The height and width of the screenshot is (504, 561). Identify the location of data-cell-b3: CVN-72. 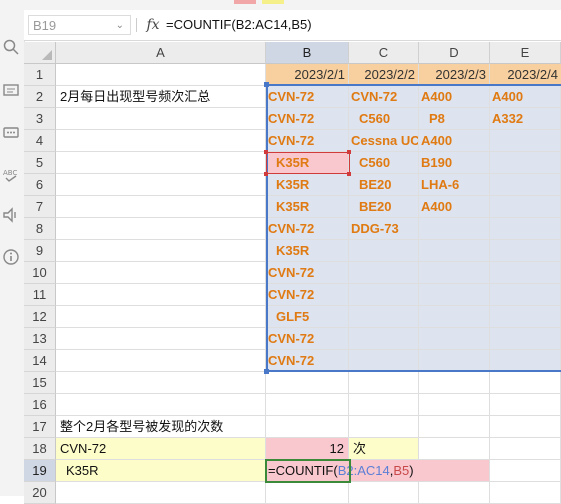
(307, 119).